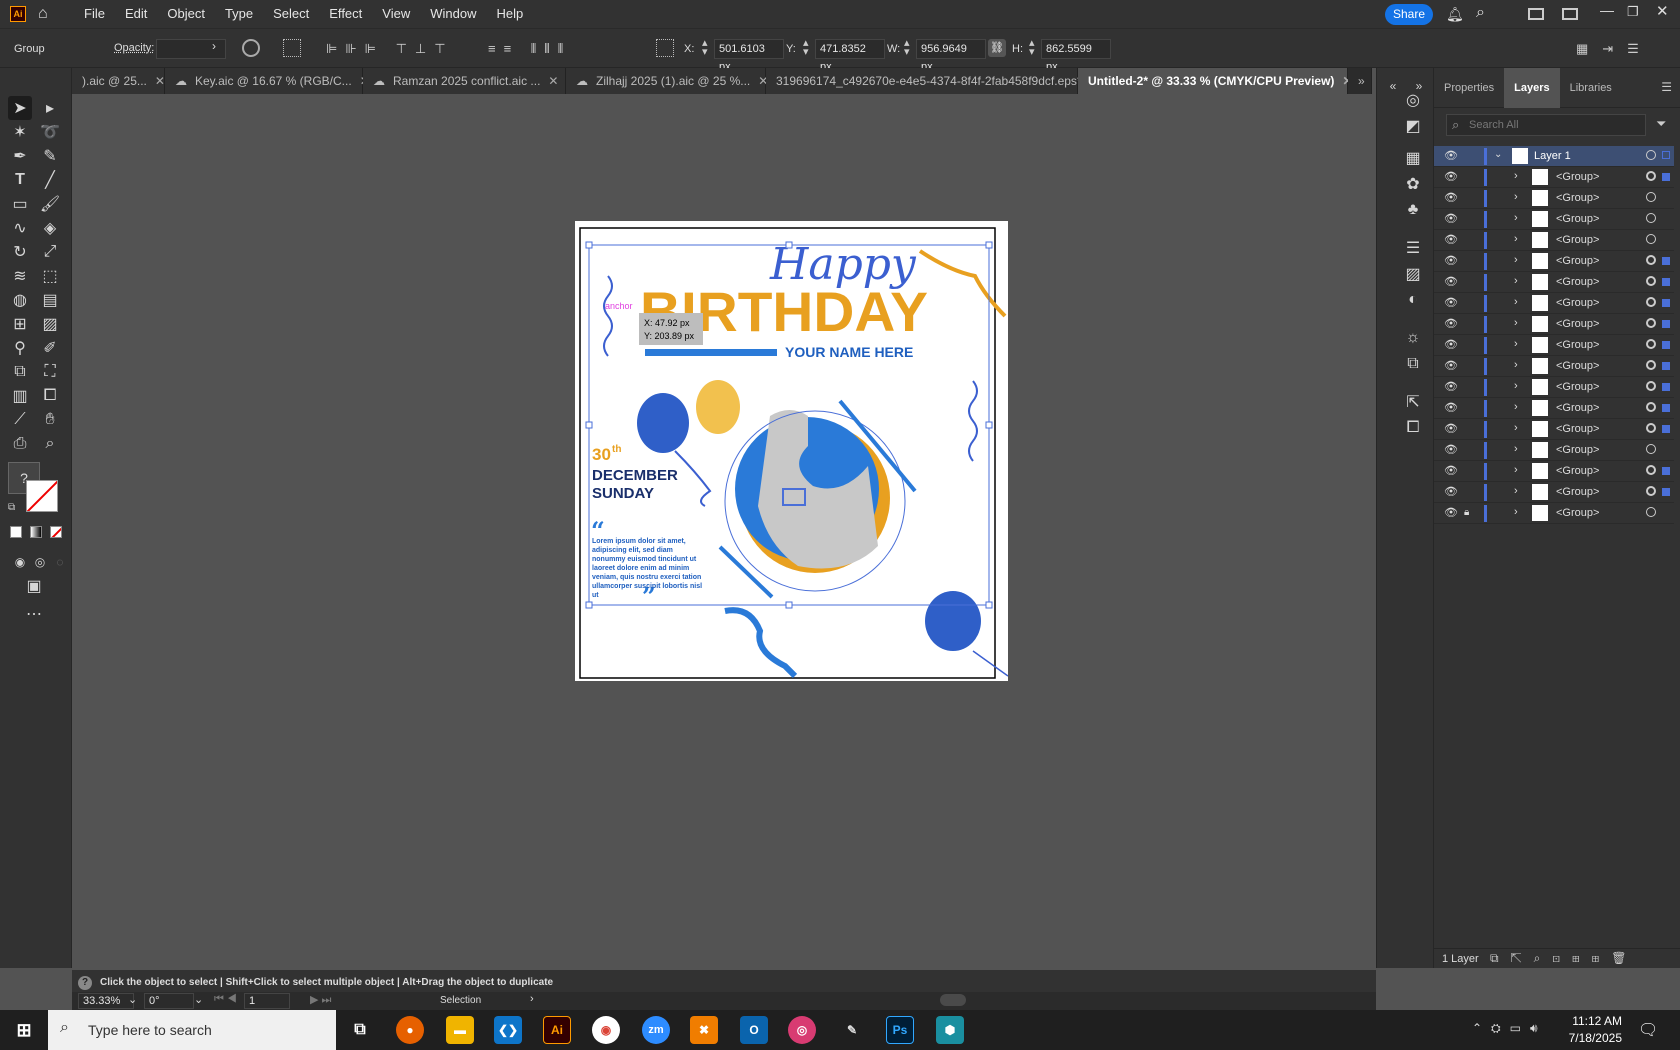  Describe the element at coordinates (50, 300) in the screenshot. I see `perspective-grid-tool-icon: ▤` at that location.